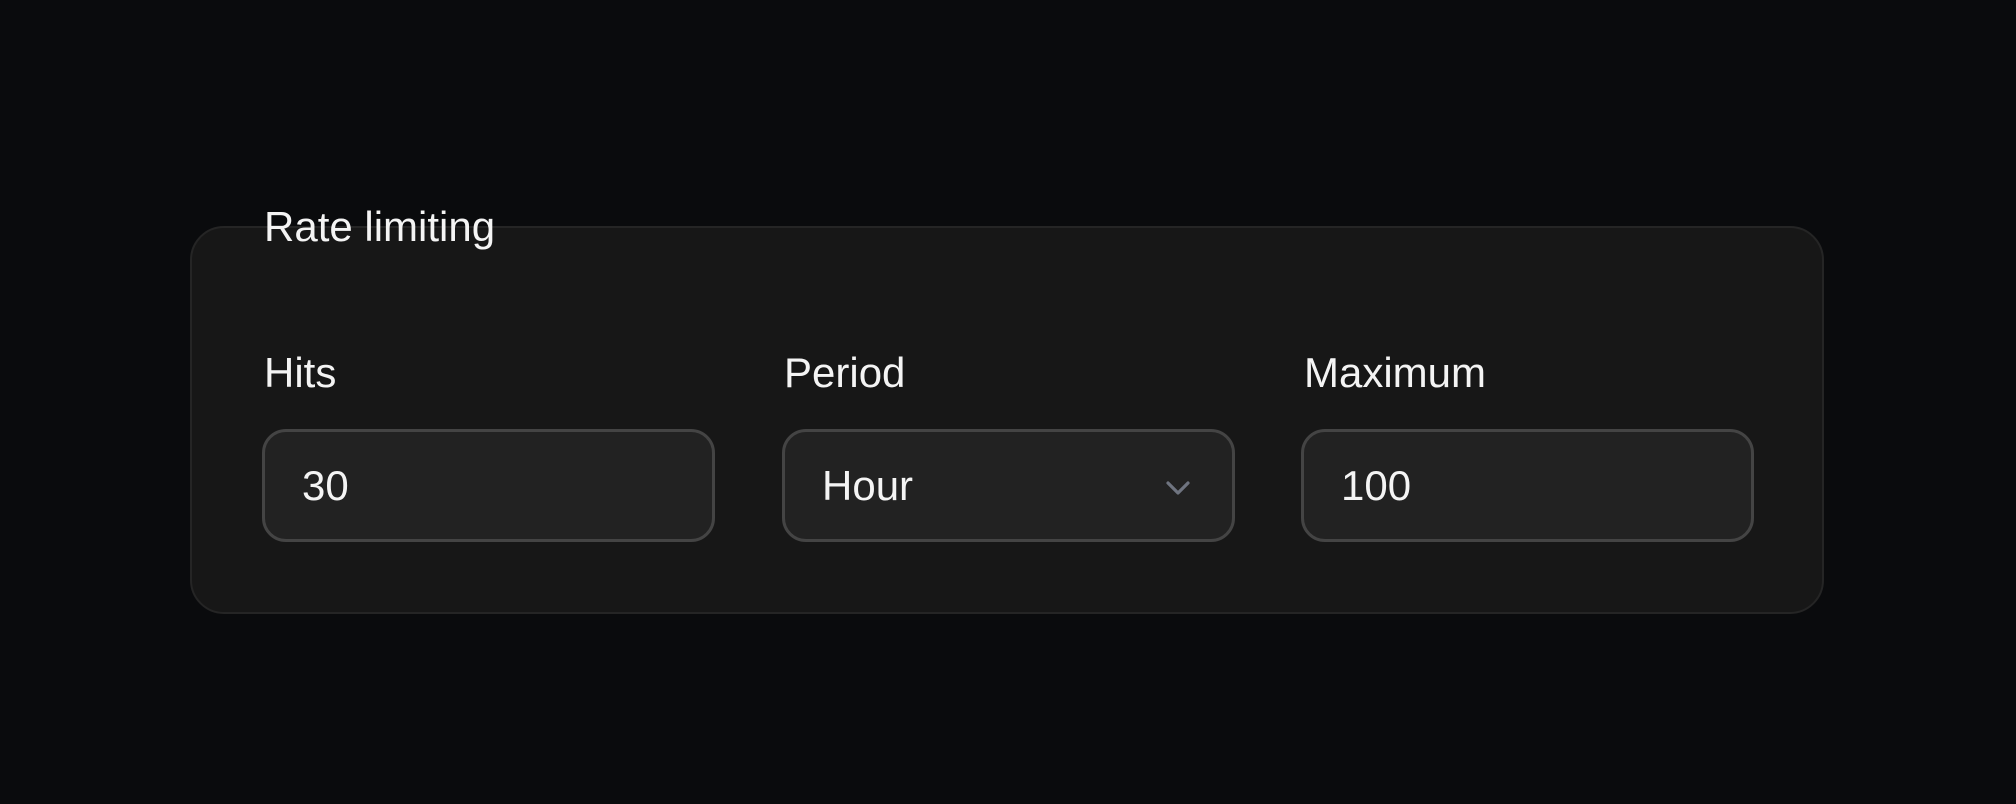  Describe the element at coordinates (325, 485) in the screenshot. I see `hits-value: 30` at that location.